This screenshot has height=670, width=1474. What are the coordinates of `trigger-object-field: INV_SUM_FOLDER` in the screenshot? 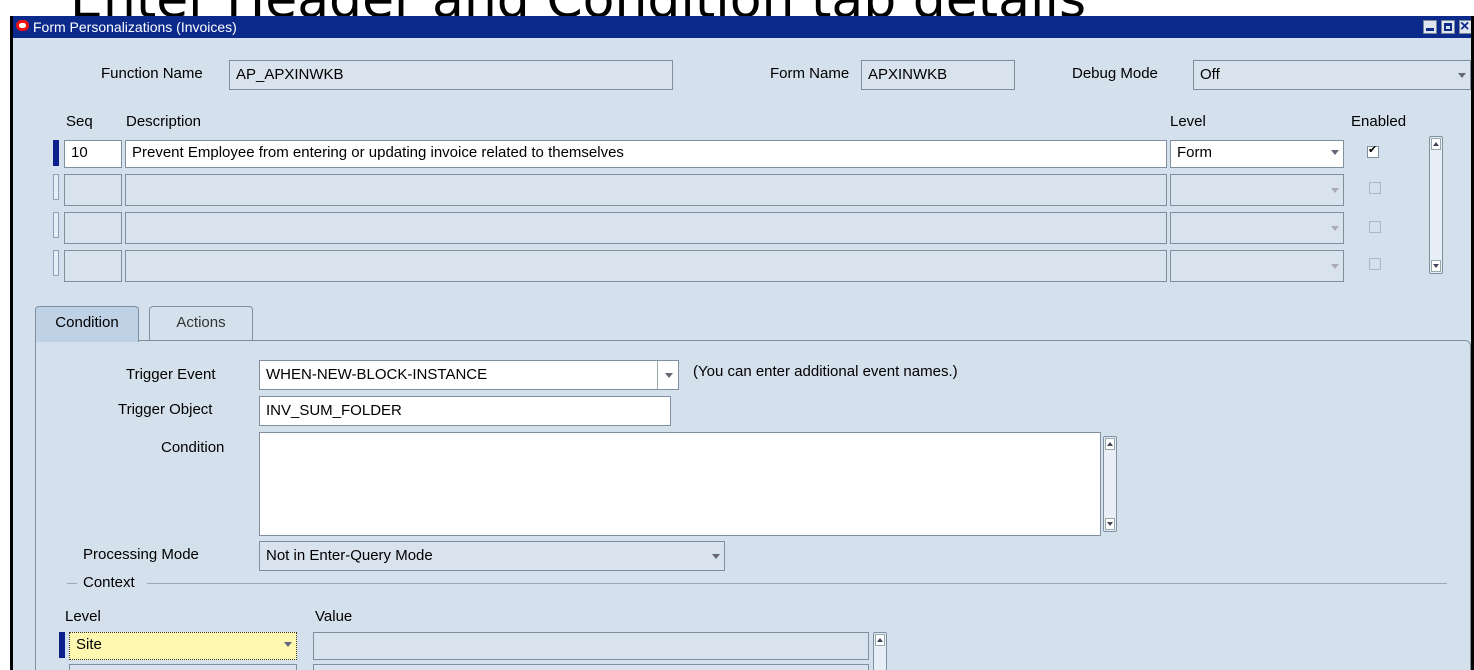 It's located at (465, 411).